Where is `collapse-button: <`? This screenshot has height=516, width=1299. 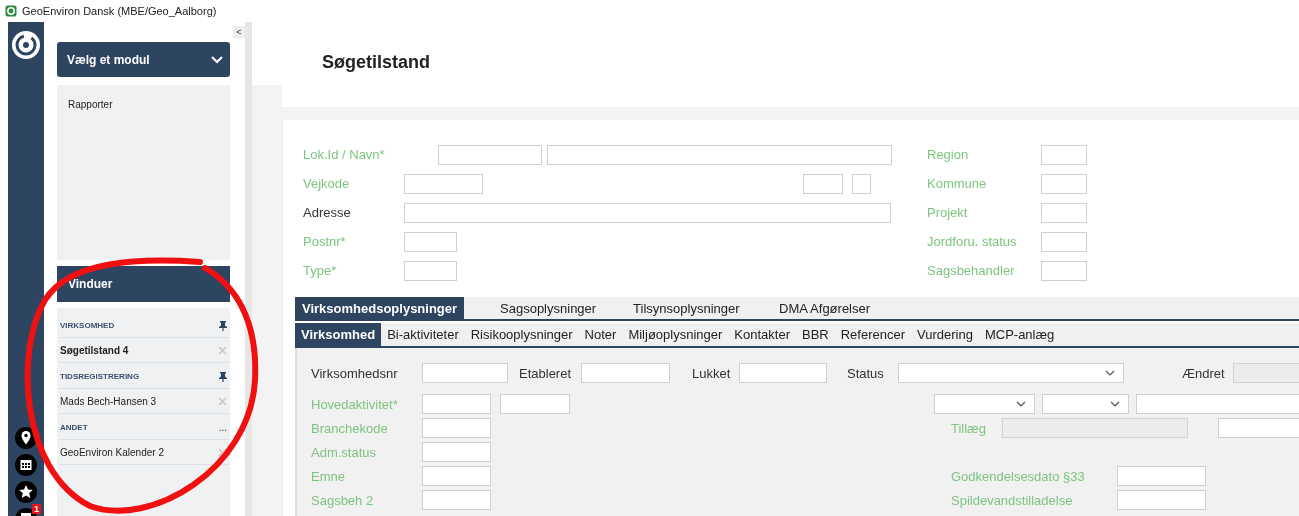
collapse-button: < is located at coordinates (239, 32).